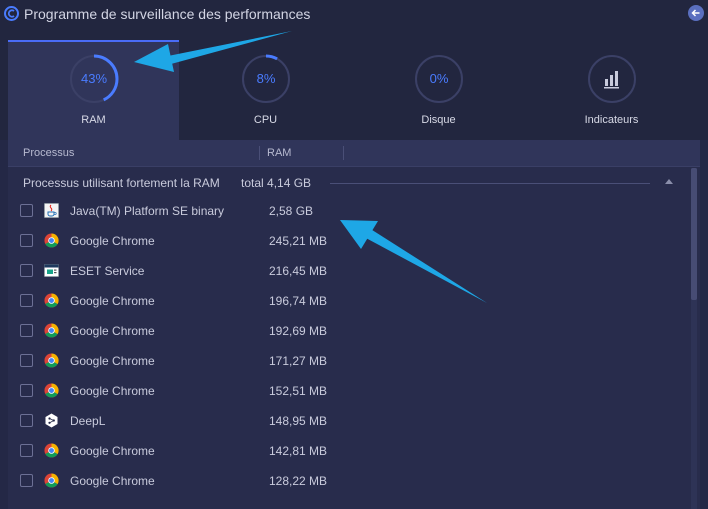  Describe the element at coordinates (298, 391) in the screenshot. I see `process-ram: 152,51 MB` at that location.